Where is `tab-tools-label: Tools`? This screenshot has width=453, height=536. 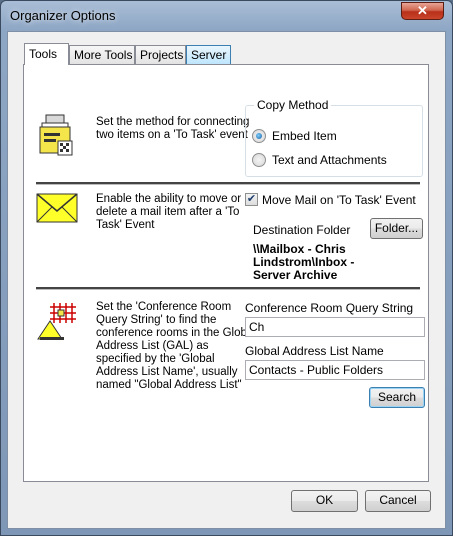
tab-tools-label: Tools is located at coordinates (43, 54).